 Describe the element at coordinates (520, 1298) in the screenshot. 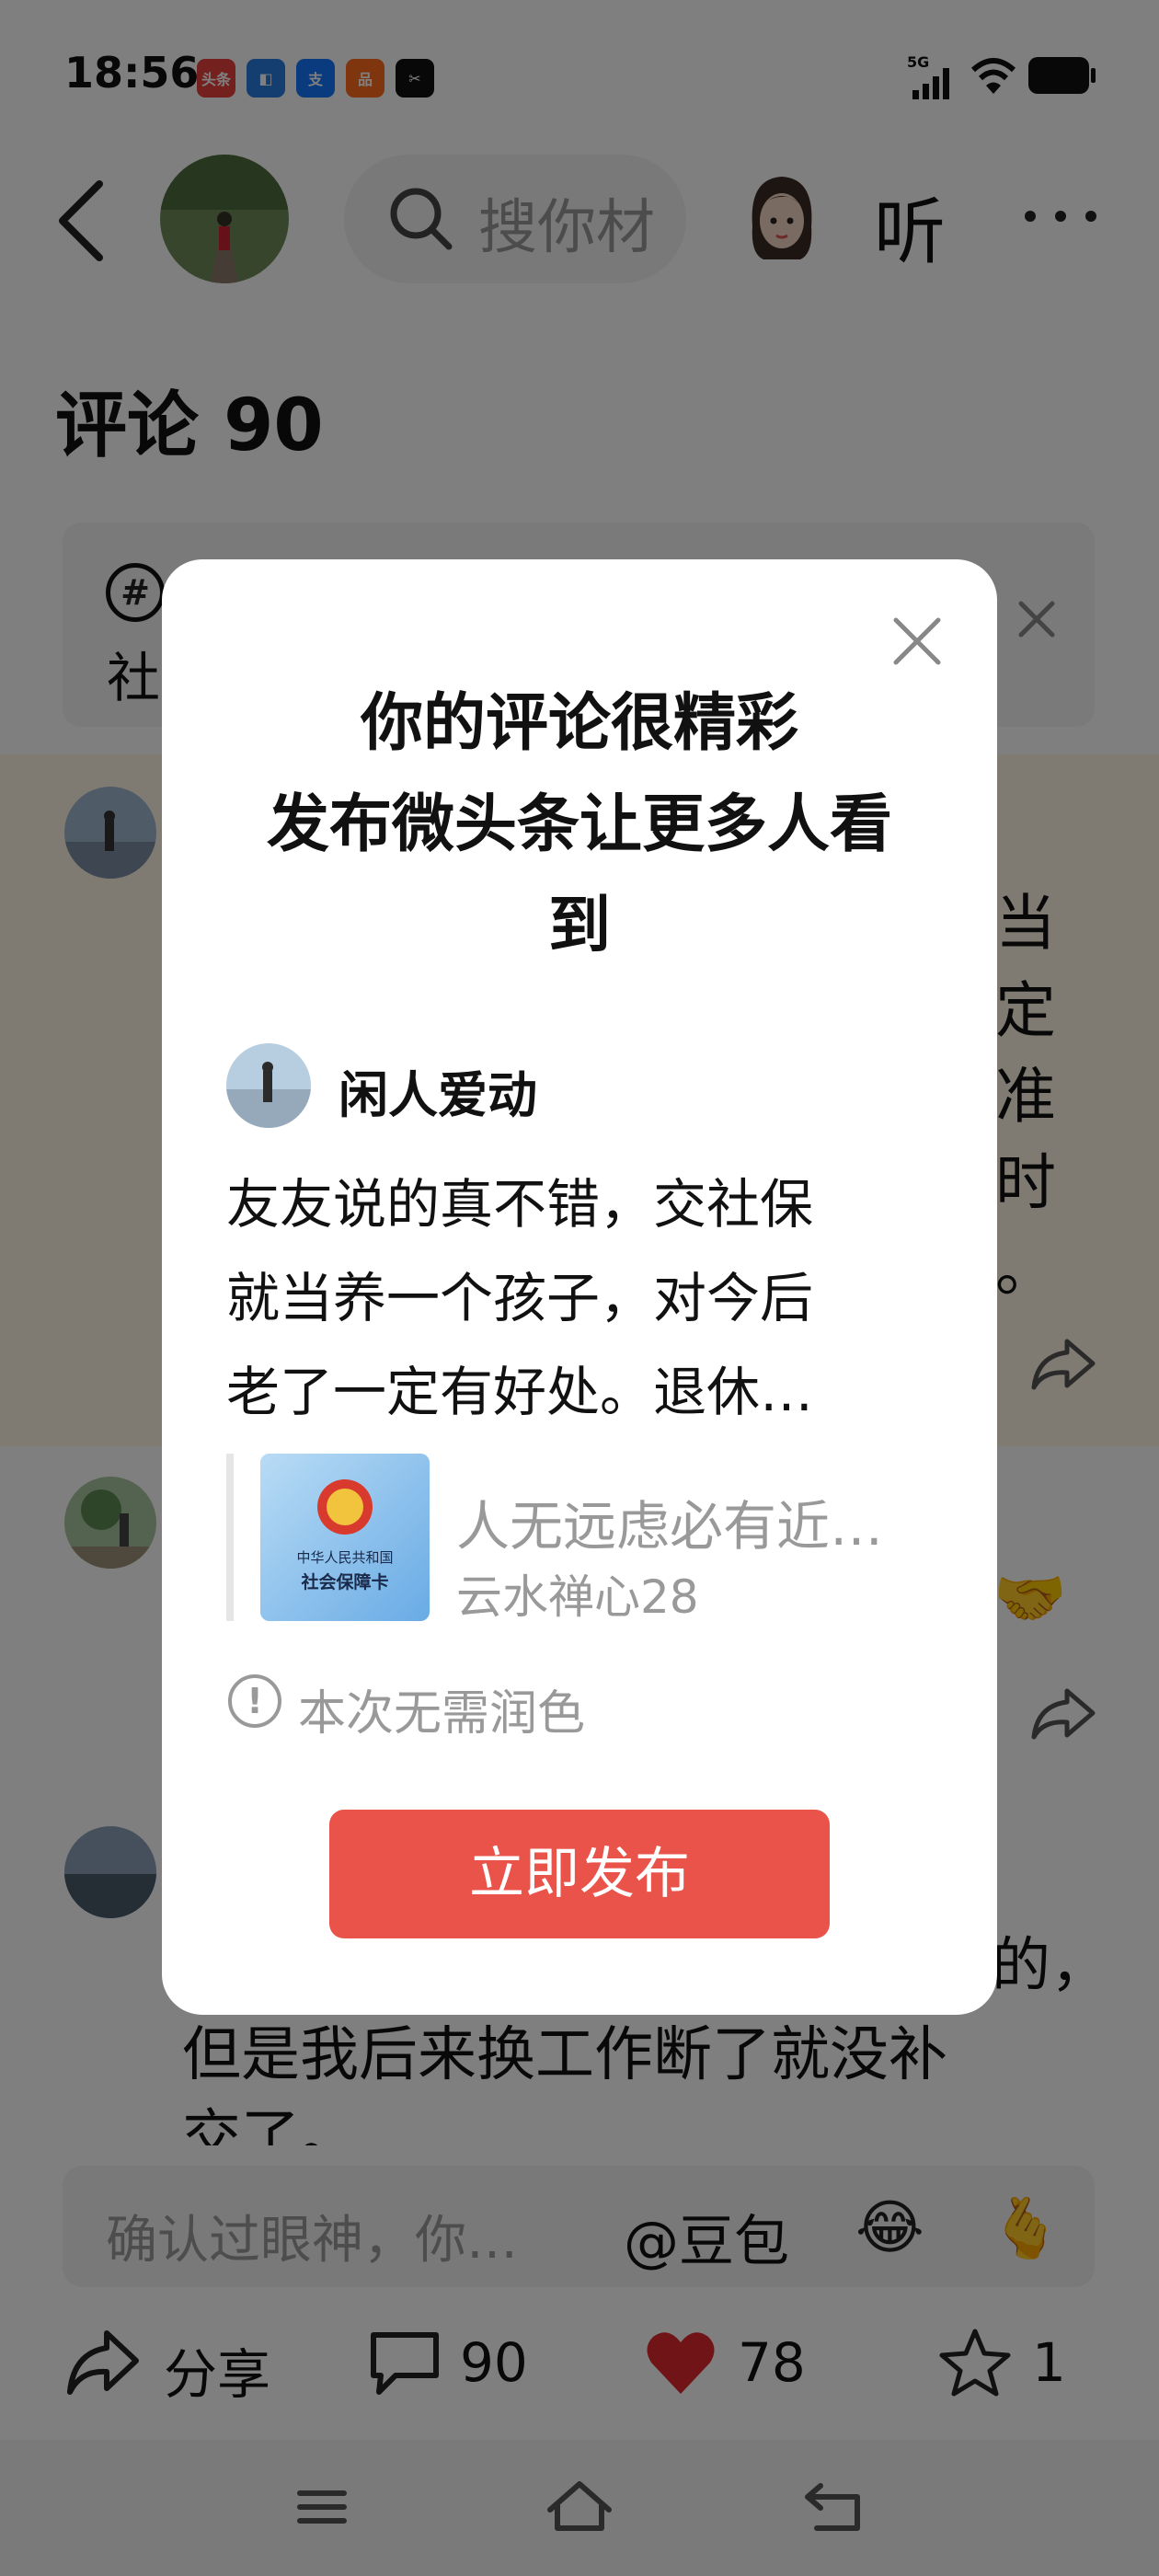

I see `comment-body-line: 就当养一个孩子，对今后` at that location.